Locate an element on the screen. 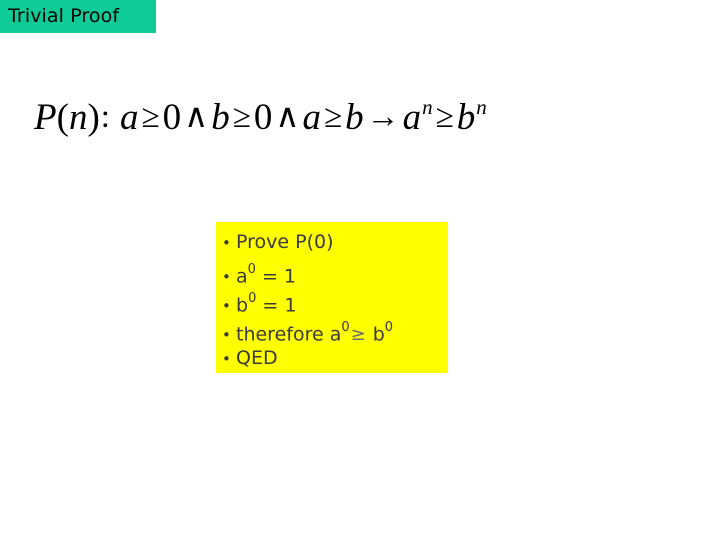  formula-conclusion-rhs-exponent: n is located at coordinates (481, 106).